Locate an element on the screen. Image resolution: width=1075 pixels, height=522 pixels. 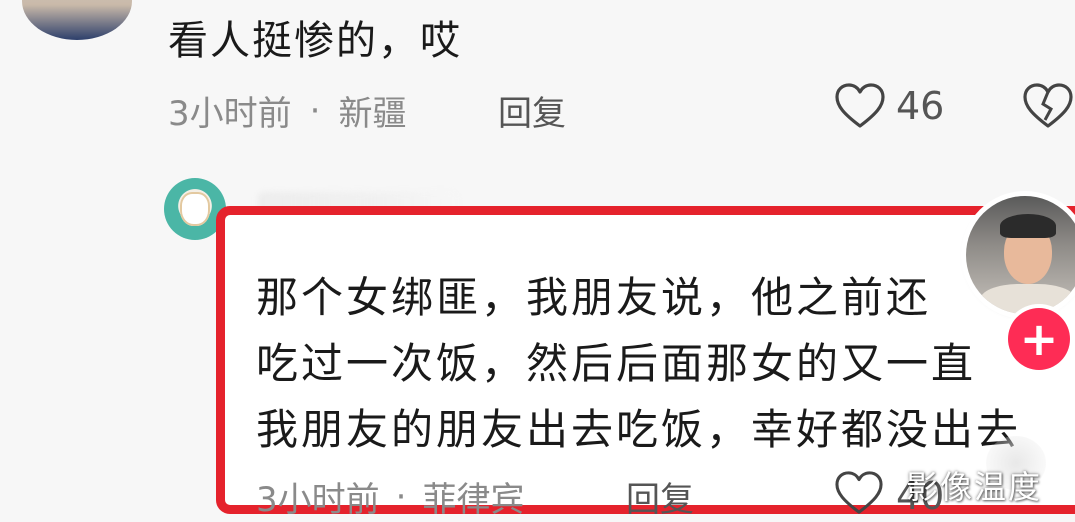
cat-figure-icon is located at coordinates (195, 209).